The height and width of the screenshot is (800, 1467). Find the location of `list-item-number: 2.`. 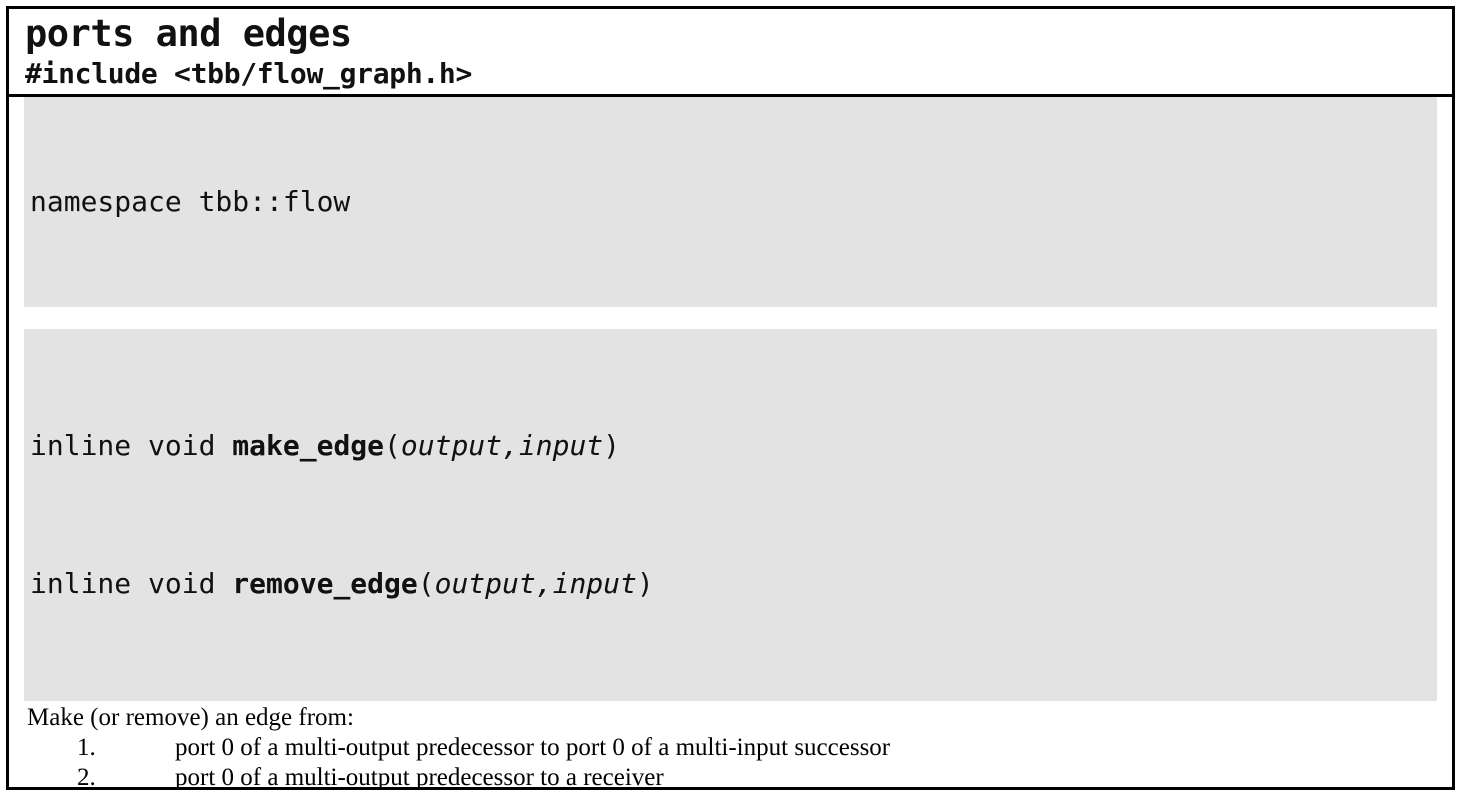

list-item-number: 2. is located at coordinates (86, 777).